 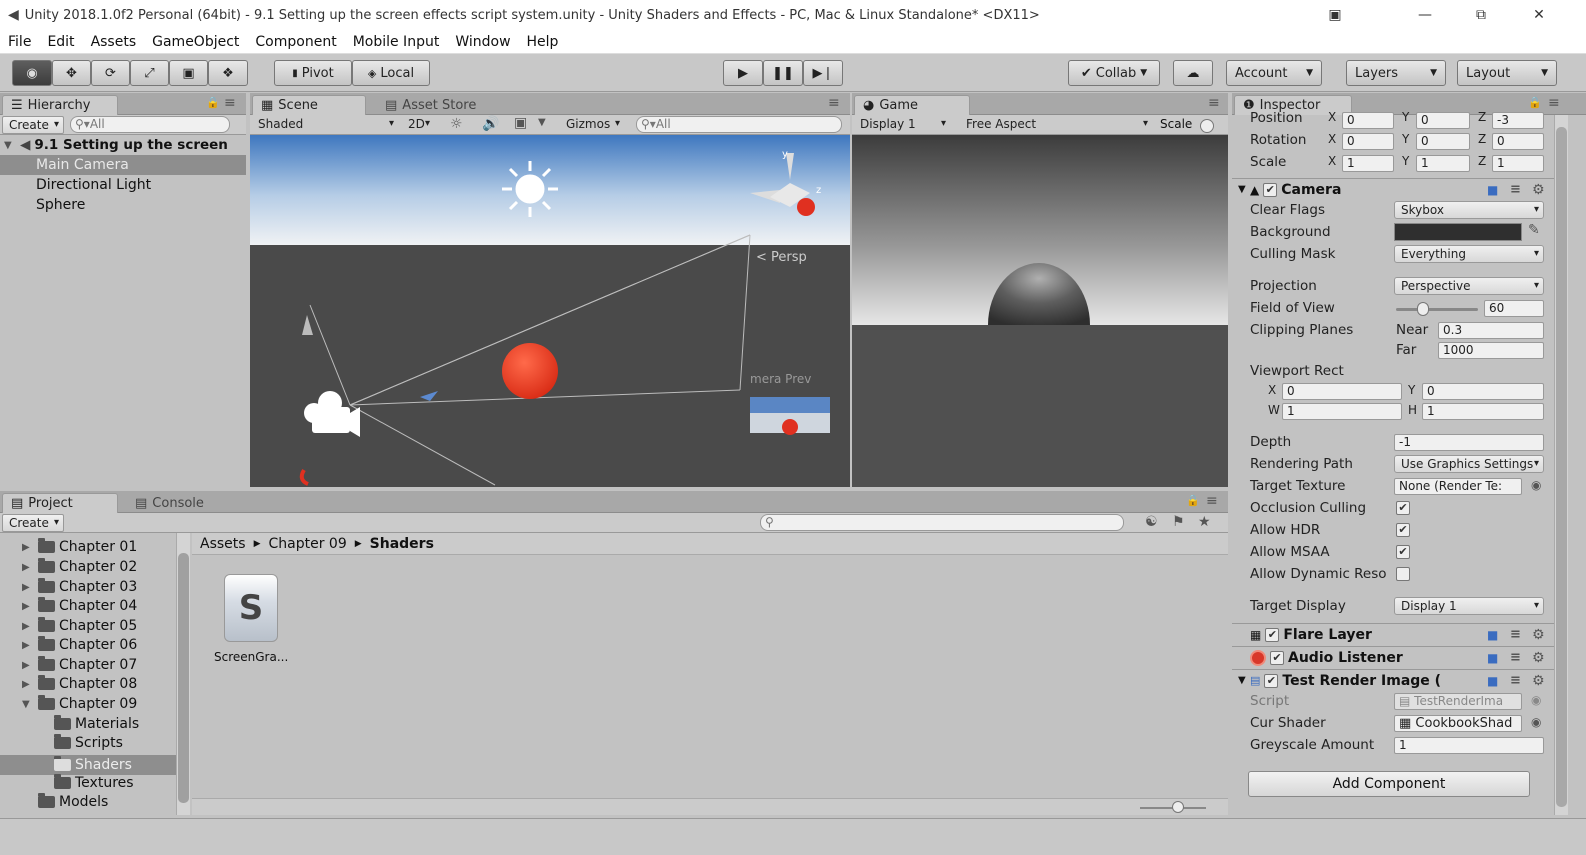 I want to click on pivot-toggle: ▮ Pivot, so click(x=313, y=73).